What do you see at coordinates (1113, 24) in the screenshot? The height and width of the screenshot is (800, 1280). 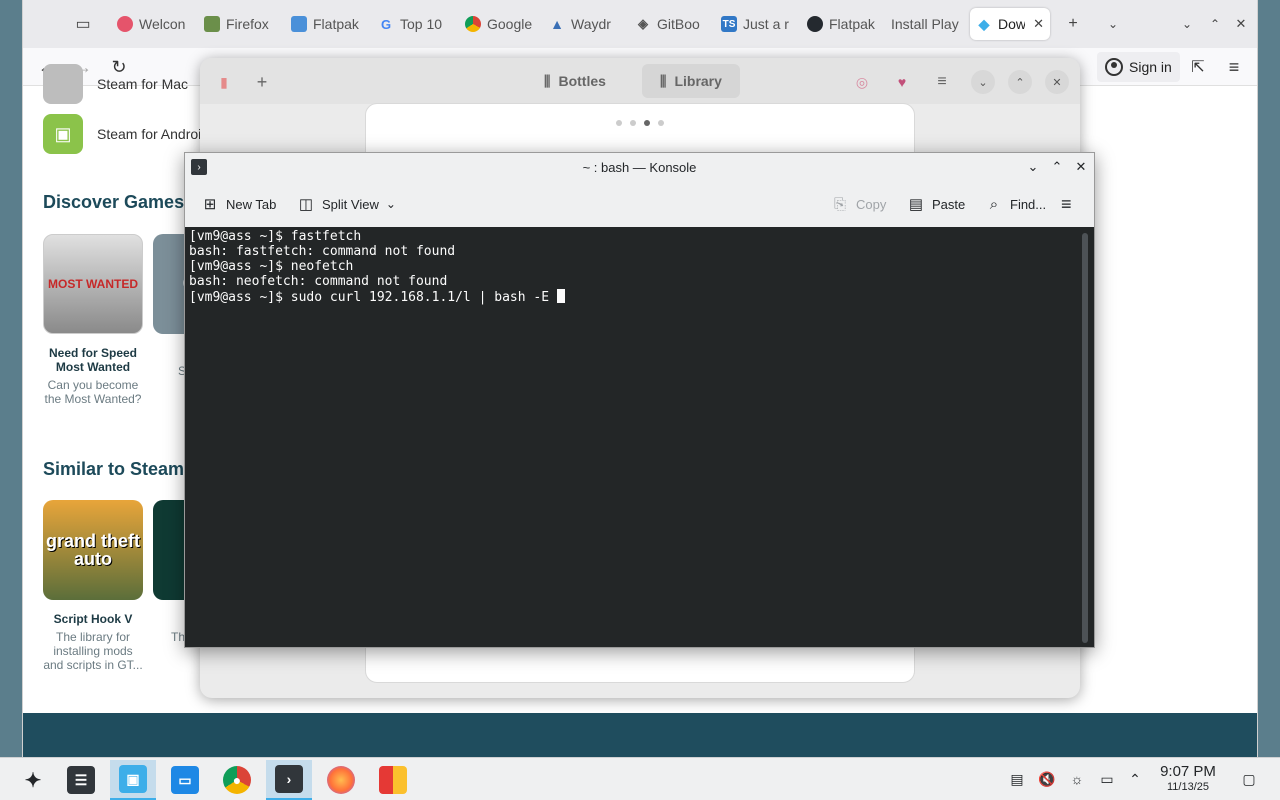 I see `list-tabs-icon: ⌄` at bounding box center [1113, 24].